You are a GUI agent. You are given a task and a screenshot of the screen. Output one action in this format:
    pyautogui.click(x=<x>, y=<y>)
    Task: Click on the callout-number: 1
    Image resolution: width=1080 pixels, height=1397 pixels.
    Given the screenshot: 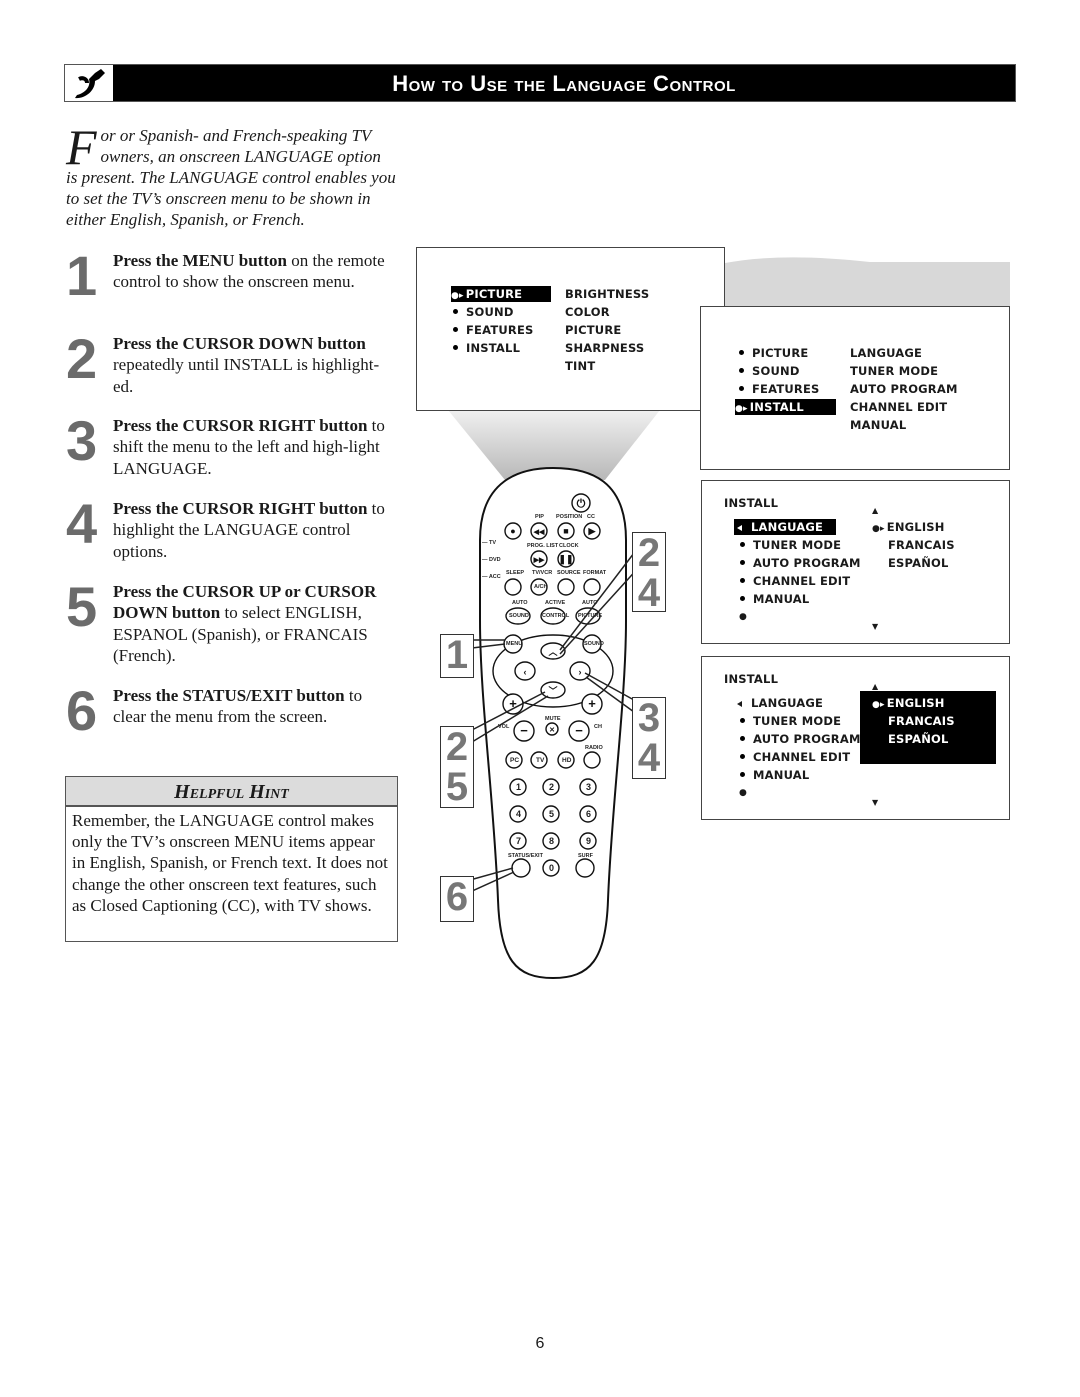 What is the action you would take?
    pyautogui.click(x=457, y=655)
    